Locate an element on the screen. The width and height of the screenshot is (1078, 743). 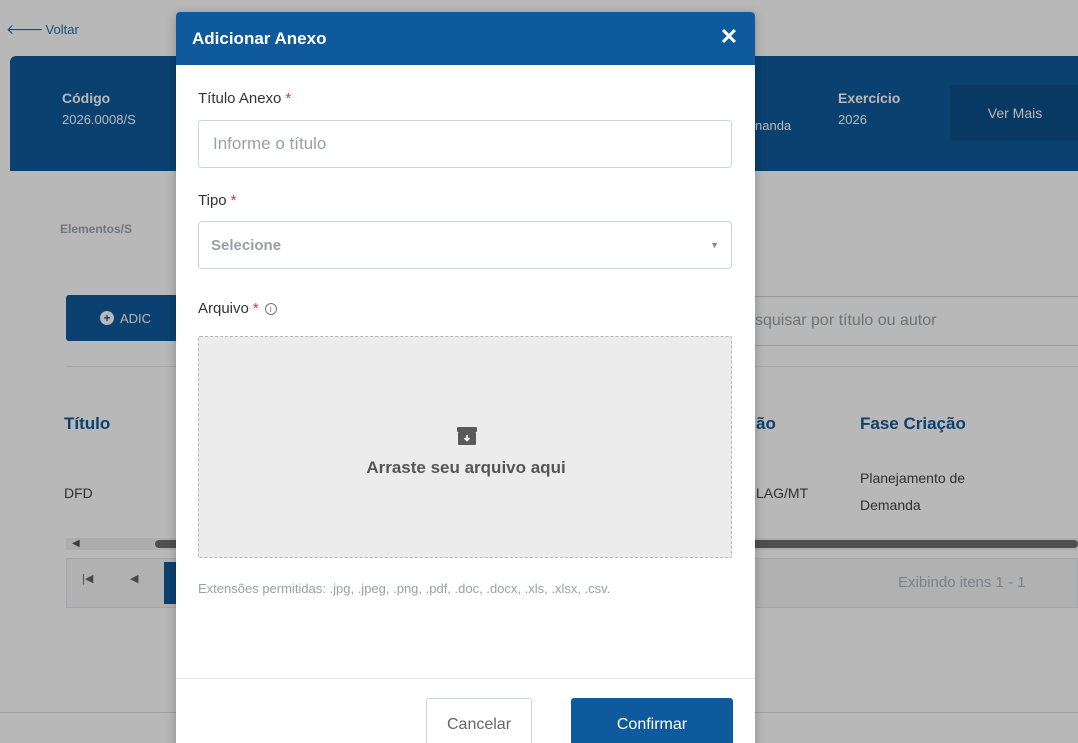
tipo-label: Tipo * is located at coordinates (217, 200).